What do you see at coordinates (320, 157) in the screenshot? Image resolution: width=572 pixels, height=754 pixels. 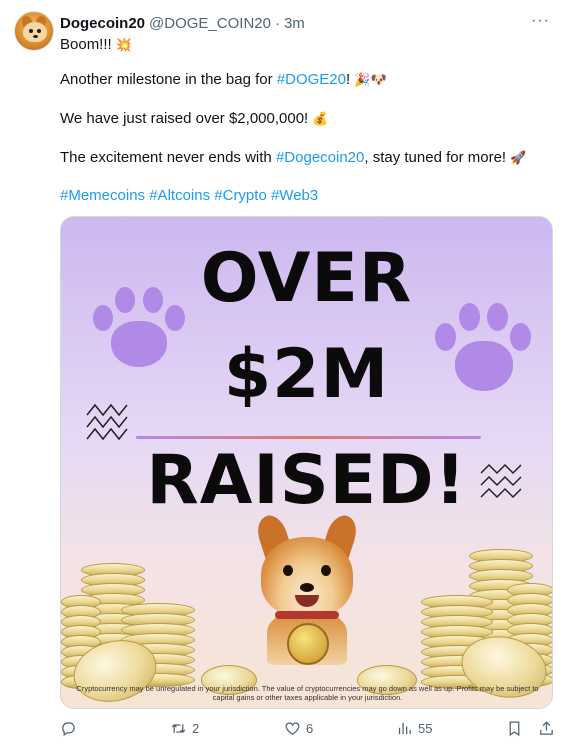 I see `hashtag-dogecoin20: #Dogecoin20` at bounding box center [320, 157].